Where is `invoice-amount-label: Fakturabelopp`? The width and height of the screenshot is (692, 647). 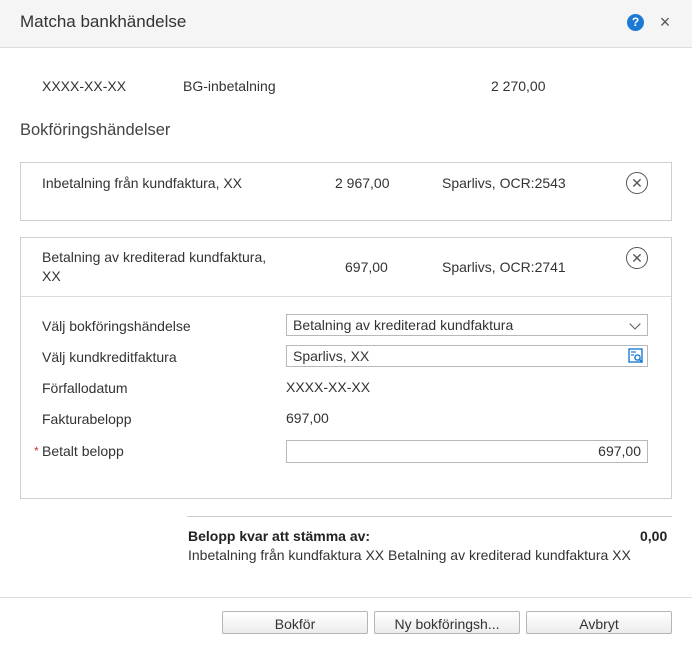 invoice-amount-label: Fakturabelopp is located at coordinates (87, 419).